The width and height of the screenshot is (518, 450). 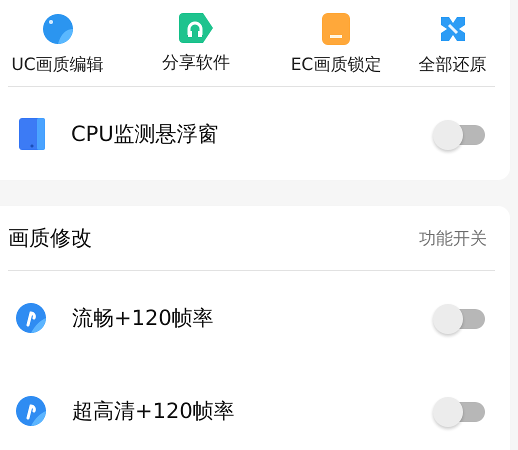 What do you see at coordinates (453, 239) in the screenshot?
I see `column-label: 功能开关` at bounding box center [453, 239].